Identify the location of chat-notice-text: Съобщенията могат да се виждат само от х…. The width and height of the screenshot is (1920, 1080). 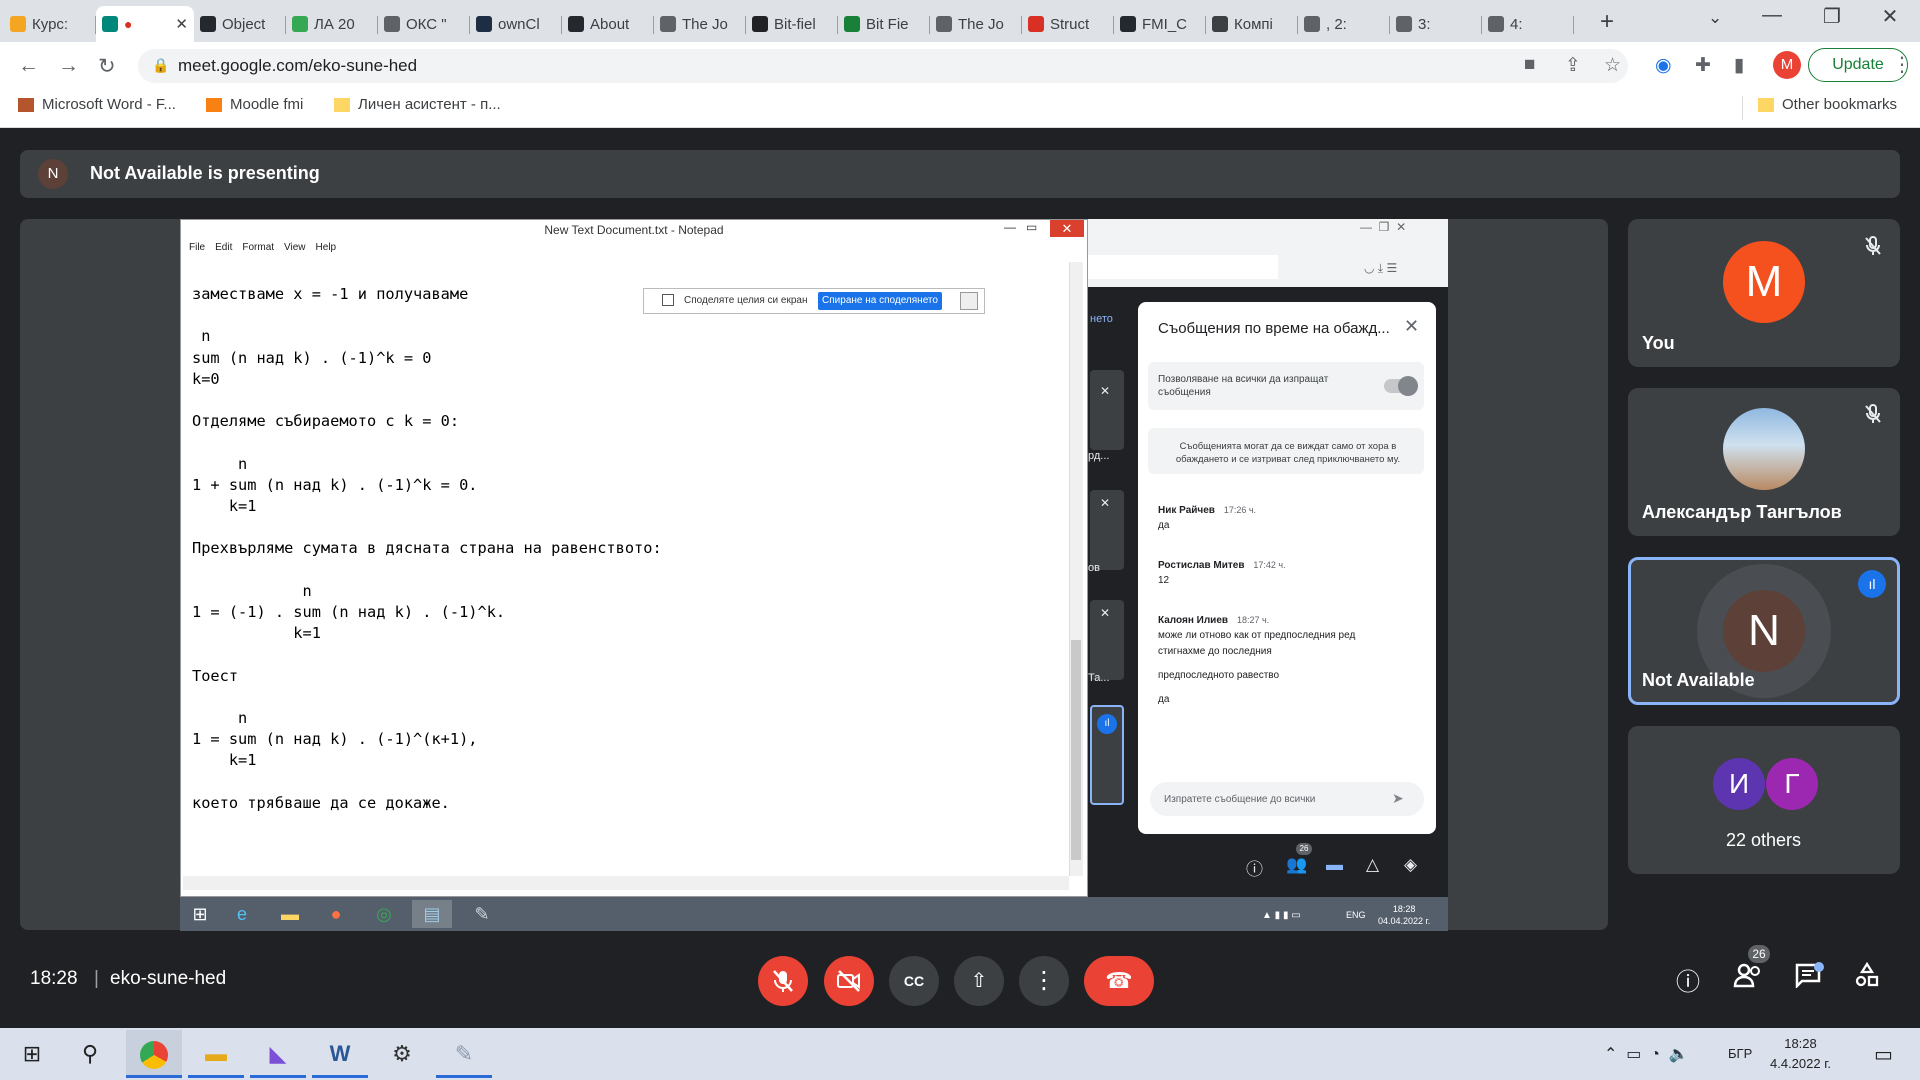
(1288, 453).